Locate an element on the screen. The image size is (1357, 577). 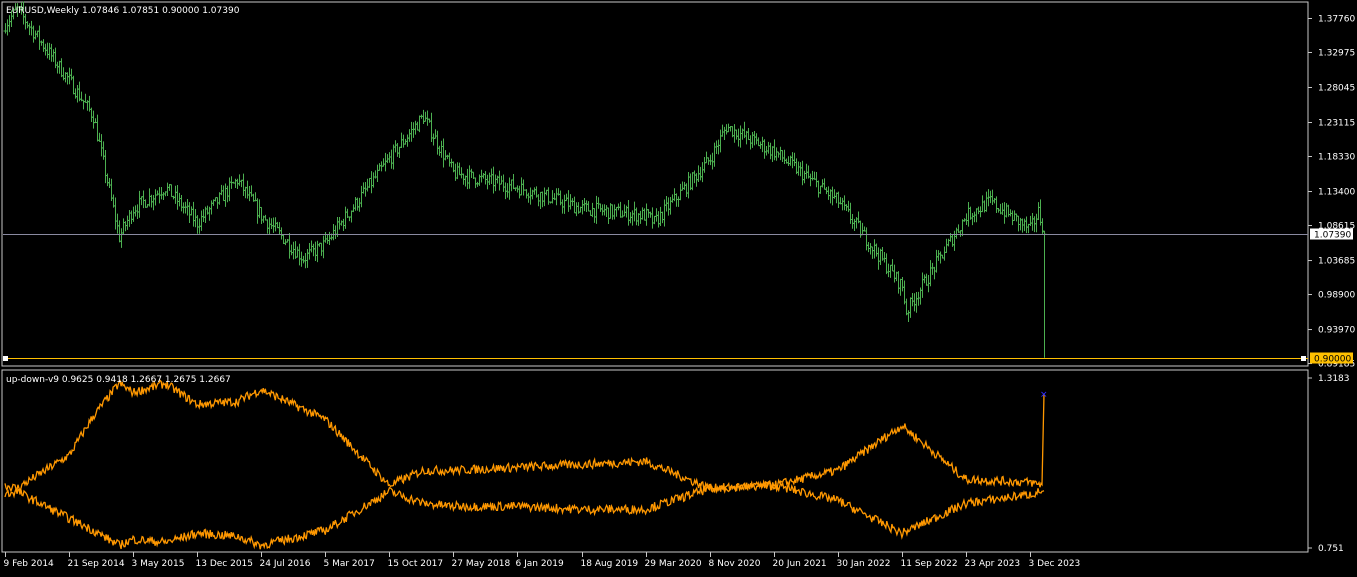
level-price-label: 0.90000 is located at coordinates (1331, 358).